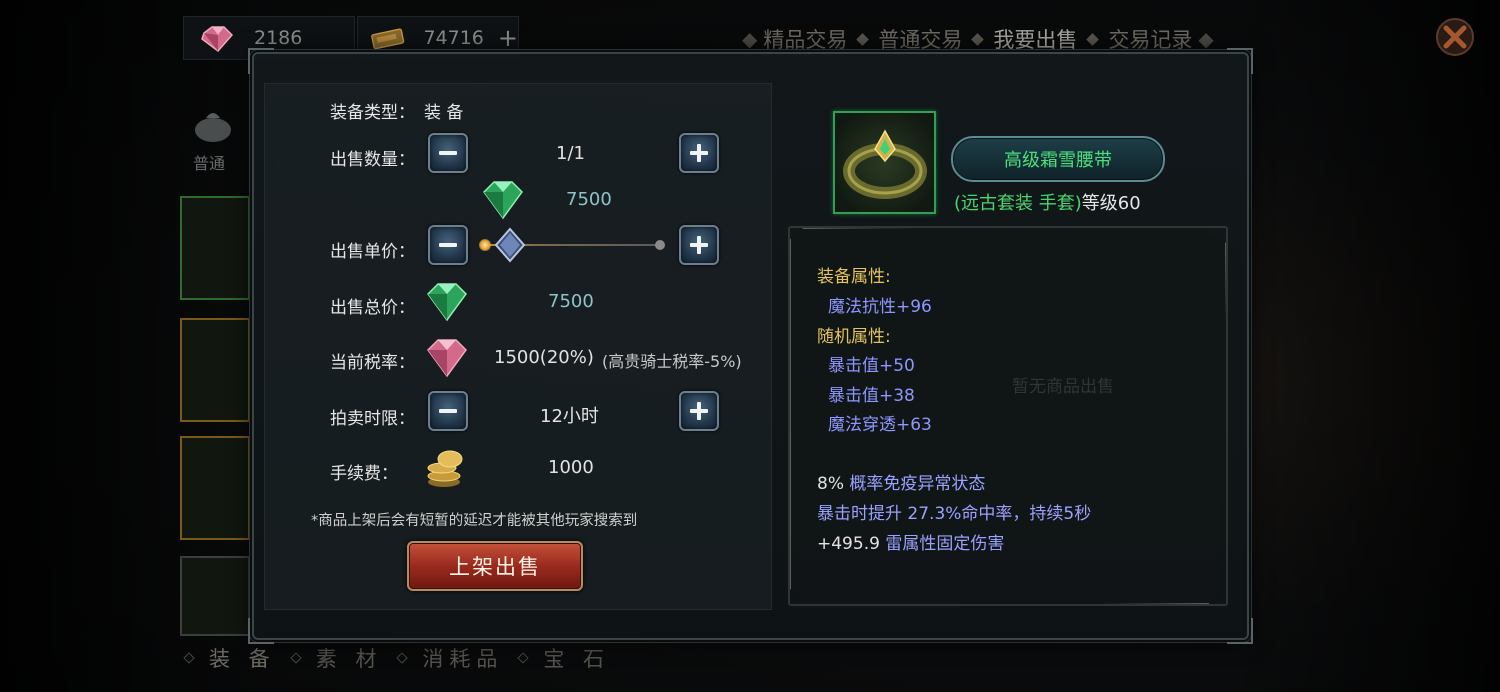 The width and height of the screenshot is (1500, 692). I want to click on tab-ornament-right-icon: ◆, so click(1206, 39).